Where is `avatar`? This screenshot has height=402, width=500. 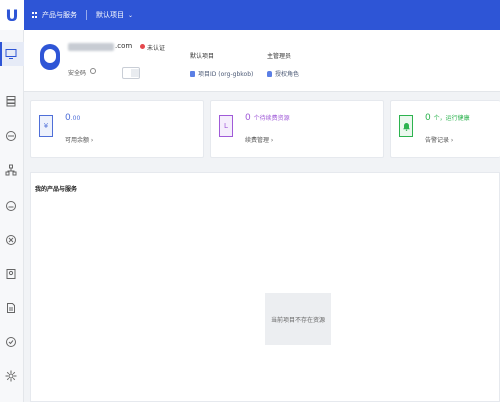 avatar is located at coordinates (50, 57).